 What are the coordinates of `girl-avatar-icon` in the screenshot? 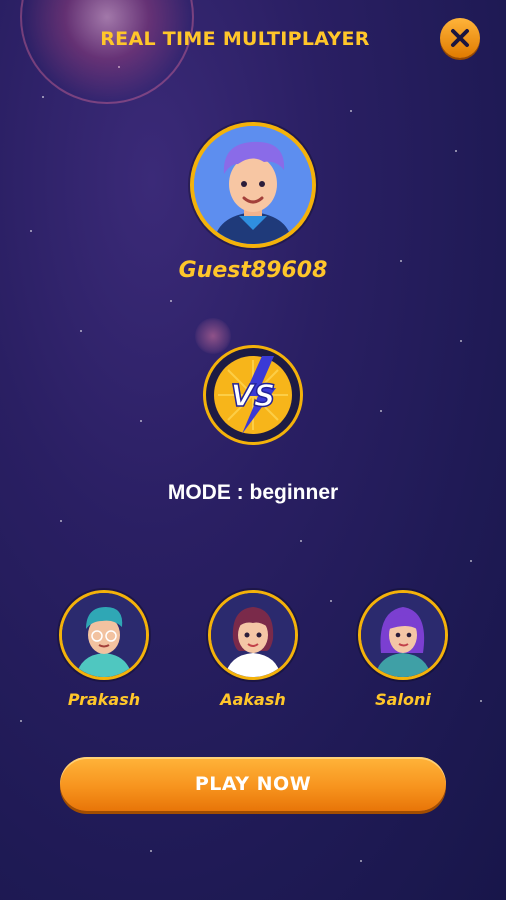 It's located at (253, 635).